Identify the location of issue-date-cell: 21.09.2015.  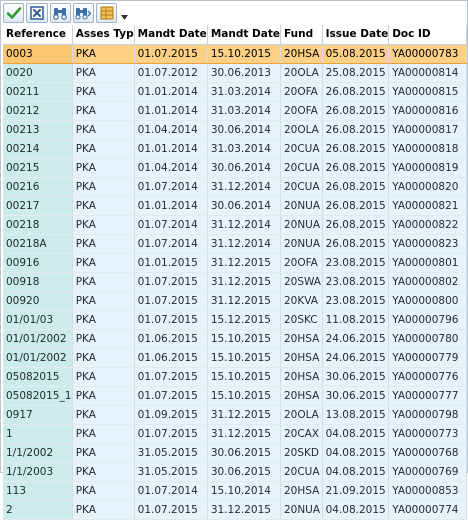
(356, 491).